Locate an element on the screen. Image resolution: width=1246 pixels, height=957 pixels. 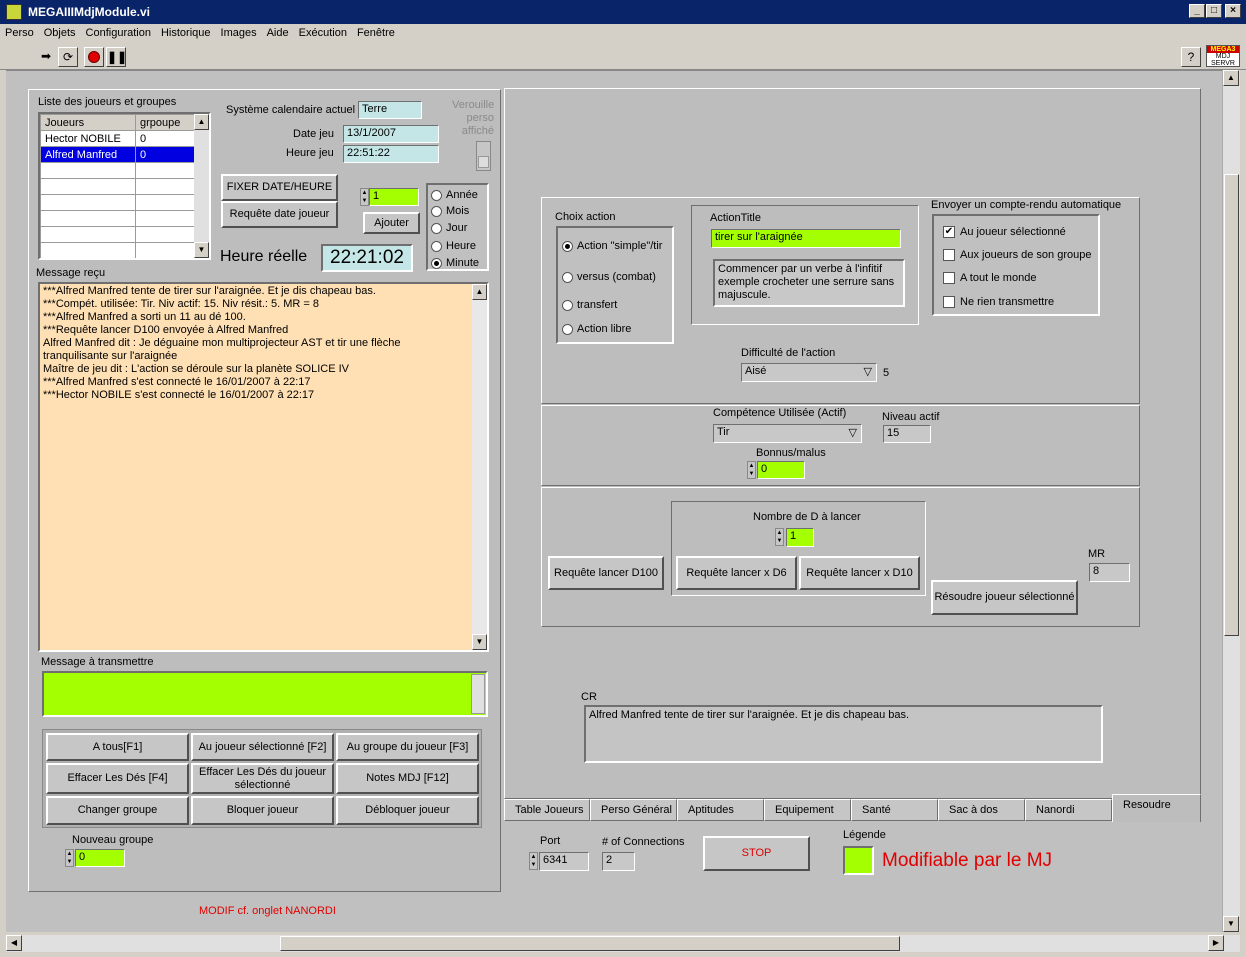
radio-versus: versus (combat) is located at coordinates (609, 277).